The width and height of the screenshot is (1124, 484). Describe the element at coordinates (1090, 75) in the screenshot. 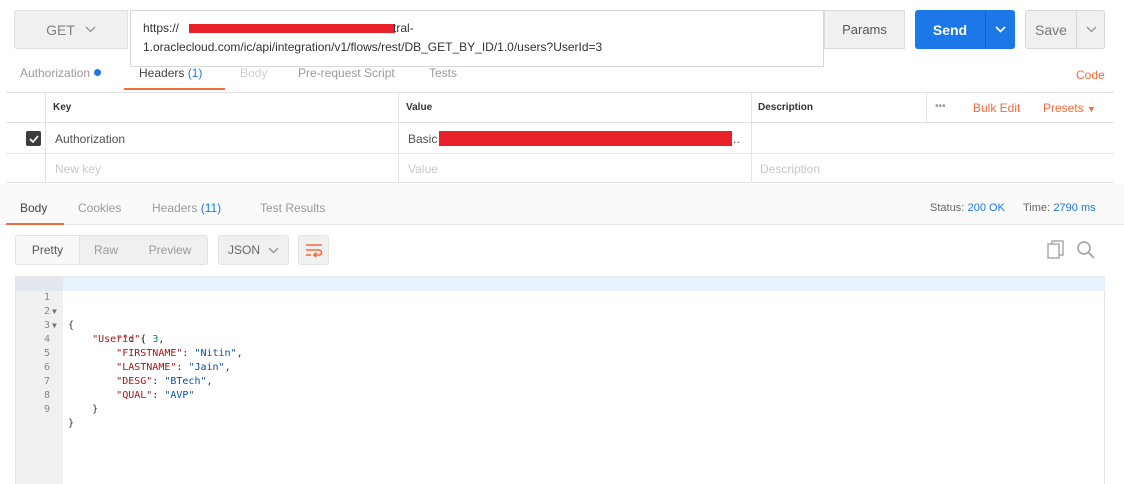

I see `code-link: Code` at that location.